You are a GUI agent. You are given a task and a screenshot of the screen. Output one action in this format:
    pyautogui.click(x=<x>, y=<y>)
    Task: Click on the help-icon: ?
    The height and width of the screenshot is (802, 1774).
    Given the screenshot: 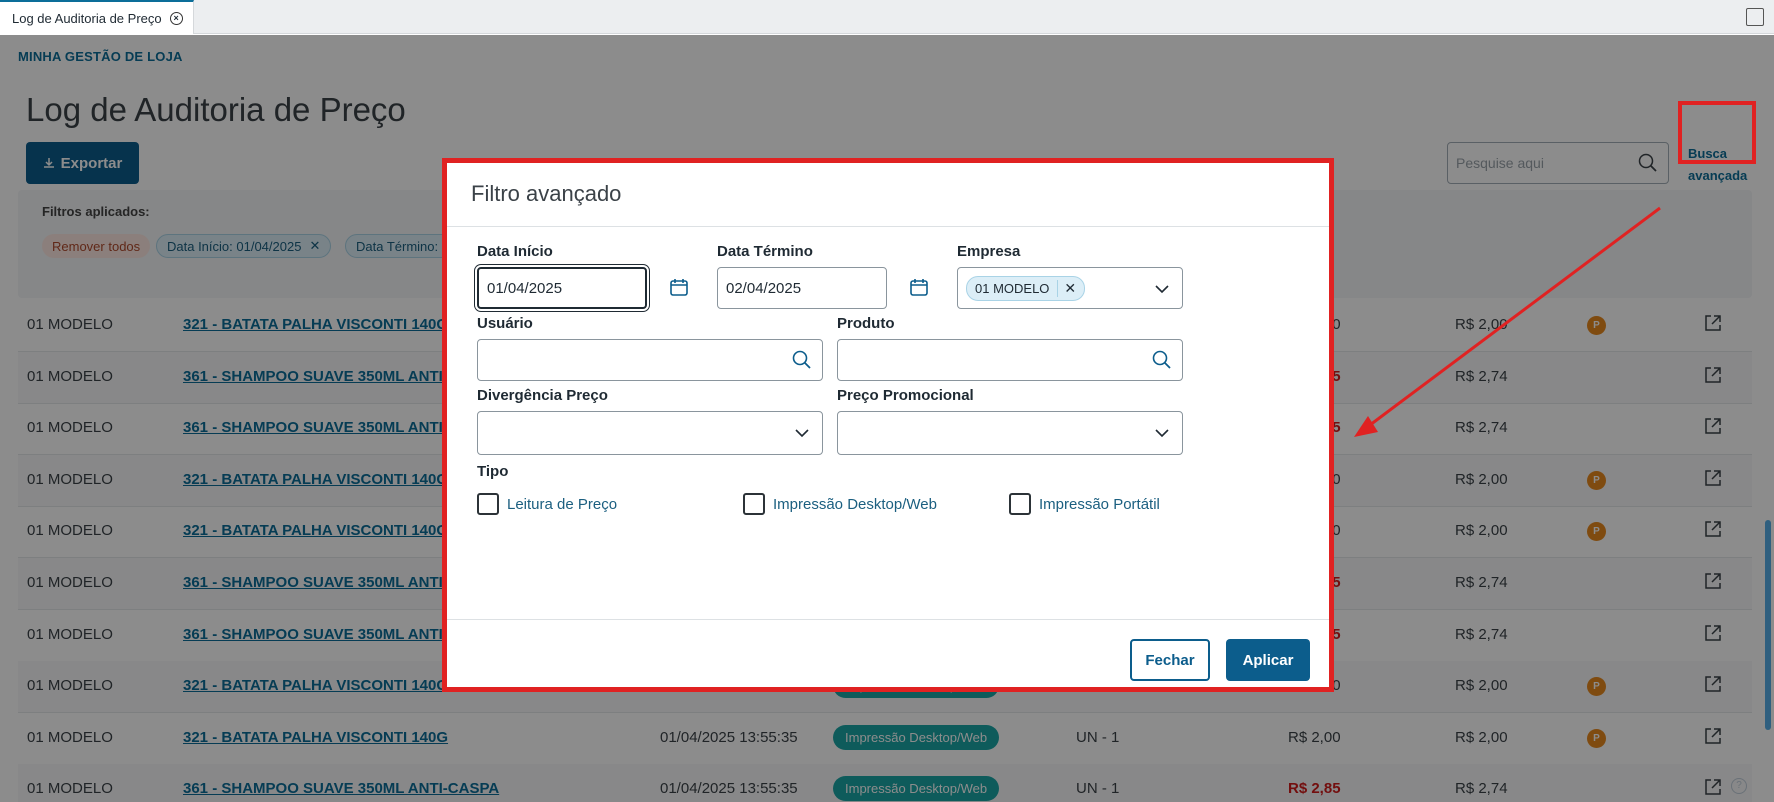 What is the action you would take?
    pyautogui.click(x=1739, y=786)
    